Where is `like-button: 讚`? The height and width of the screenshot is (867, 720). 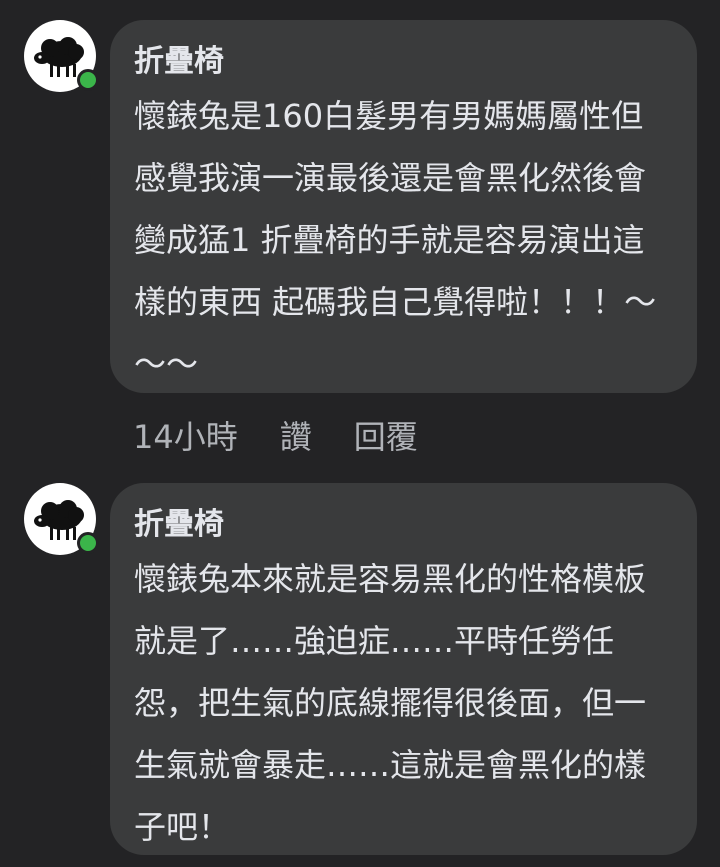
like-button: 讚 is located at coordinates (296, 435).